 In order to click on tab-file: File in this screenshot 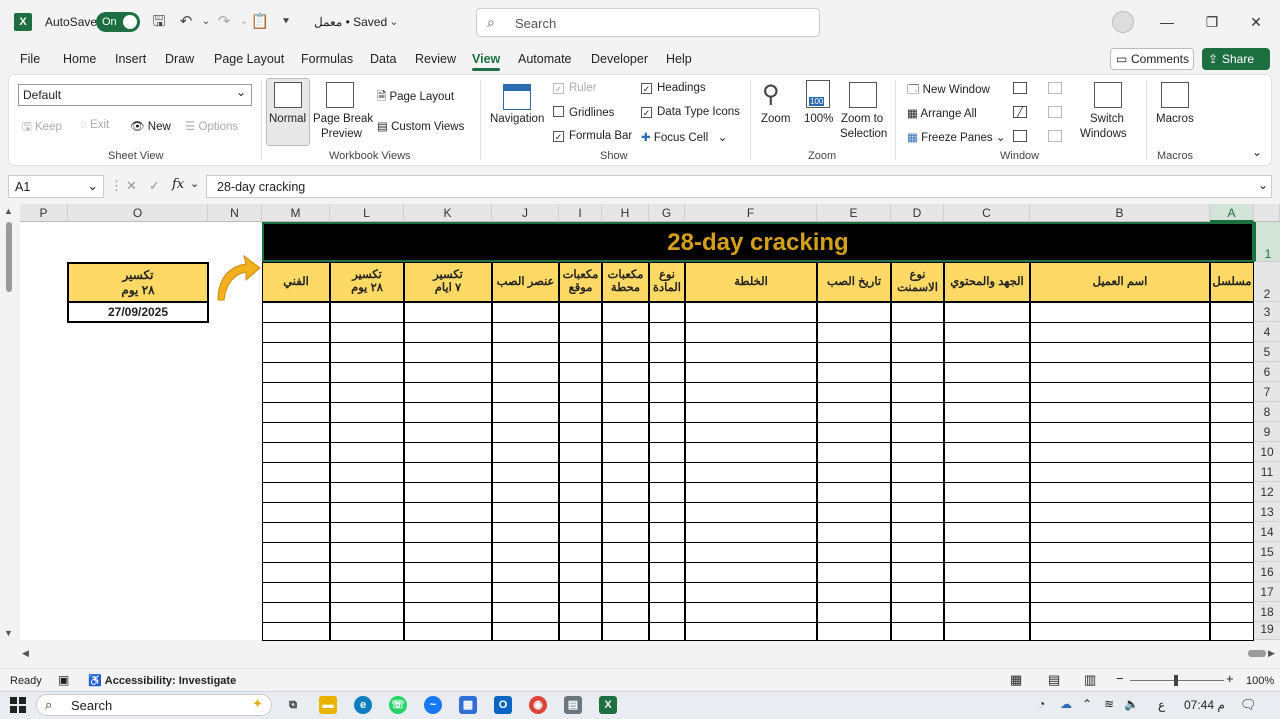, I will do `click(30, 59)`.